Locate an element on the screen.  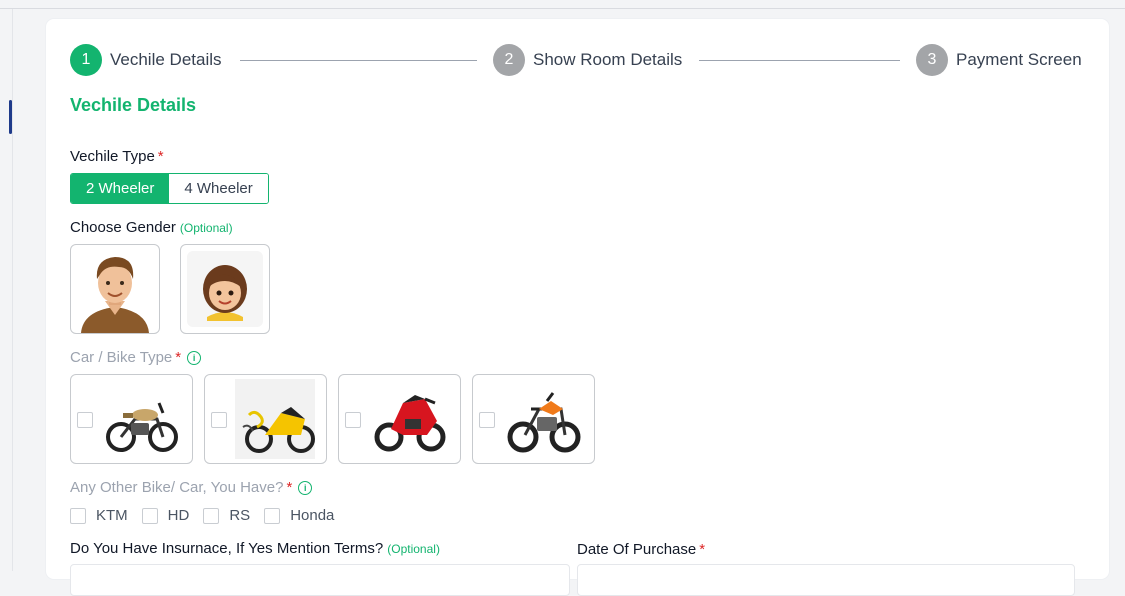
other-vehicle-label: Any Other Bike/ Car, You Have? * i is located at coordinates (191, 487).